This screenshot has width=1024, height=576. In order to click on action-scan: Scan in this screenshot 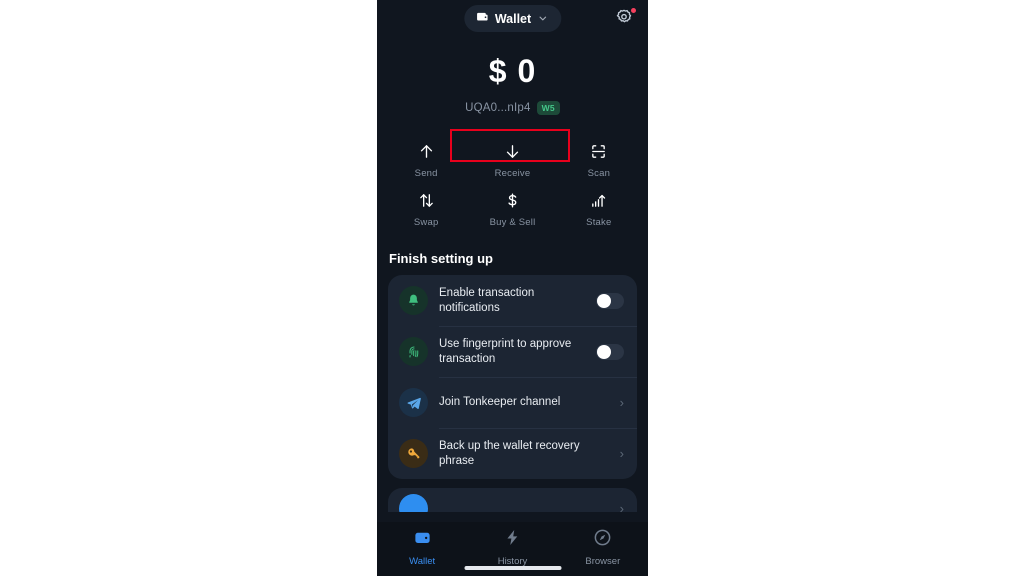, I will do `click(599, 160)`.